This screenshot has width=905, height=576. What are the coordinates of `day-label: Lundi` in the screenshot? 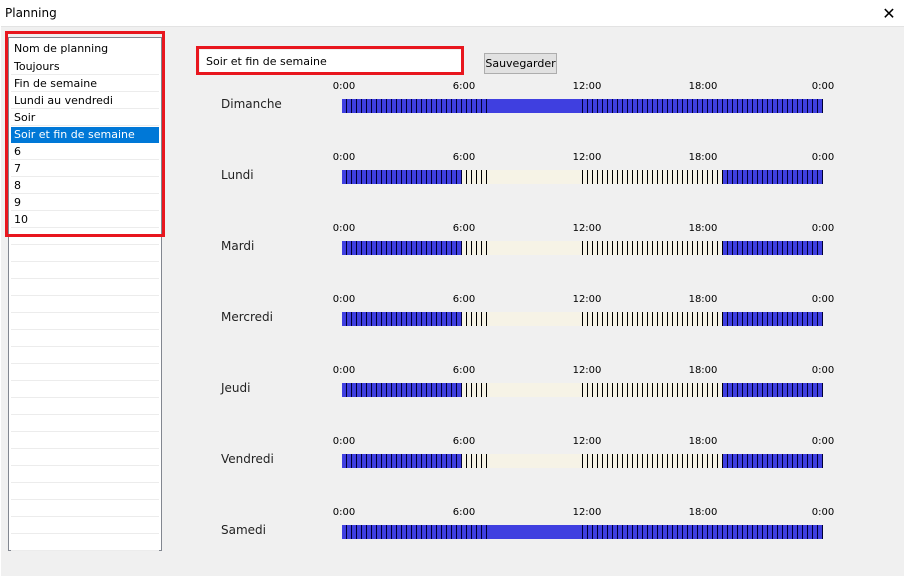 It's located at (237, 175).